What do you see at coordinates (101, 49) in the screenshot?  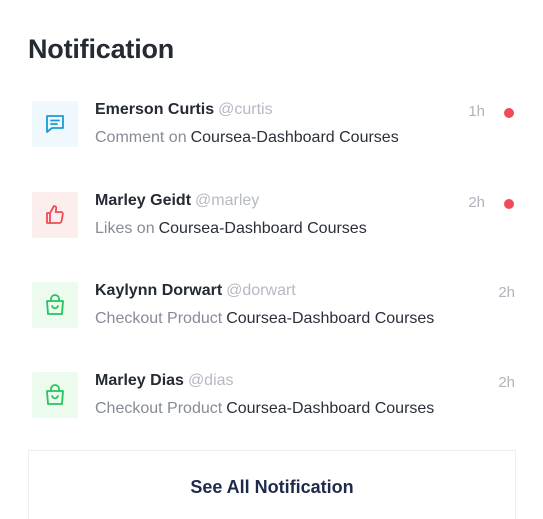 I see `panel-title: Notification` at bounding box center [101, 49].